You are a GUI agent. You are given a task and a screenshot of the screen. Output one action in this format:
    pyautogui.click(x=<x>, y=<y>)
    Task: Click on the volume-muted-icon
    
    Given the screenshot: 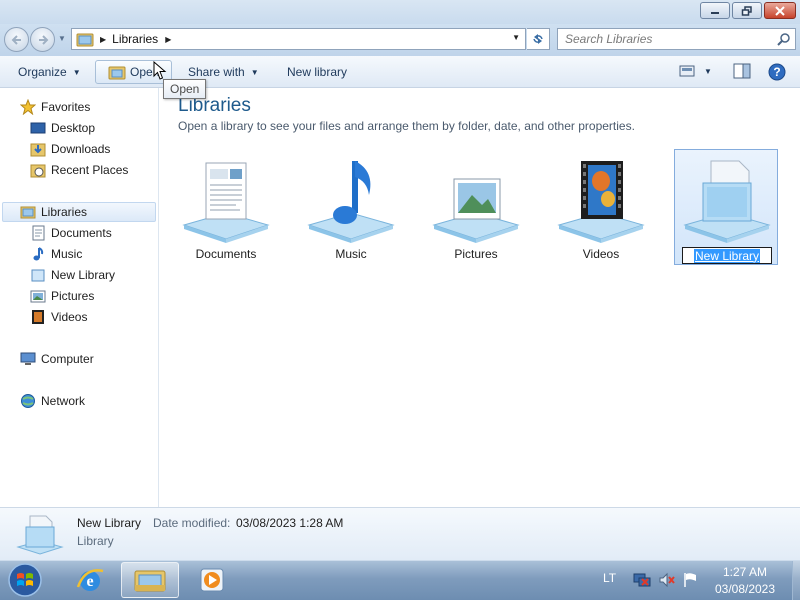 What is the action you would take?
    pyautogui.click(x=667, y=580)
    